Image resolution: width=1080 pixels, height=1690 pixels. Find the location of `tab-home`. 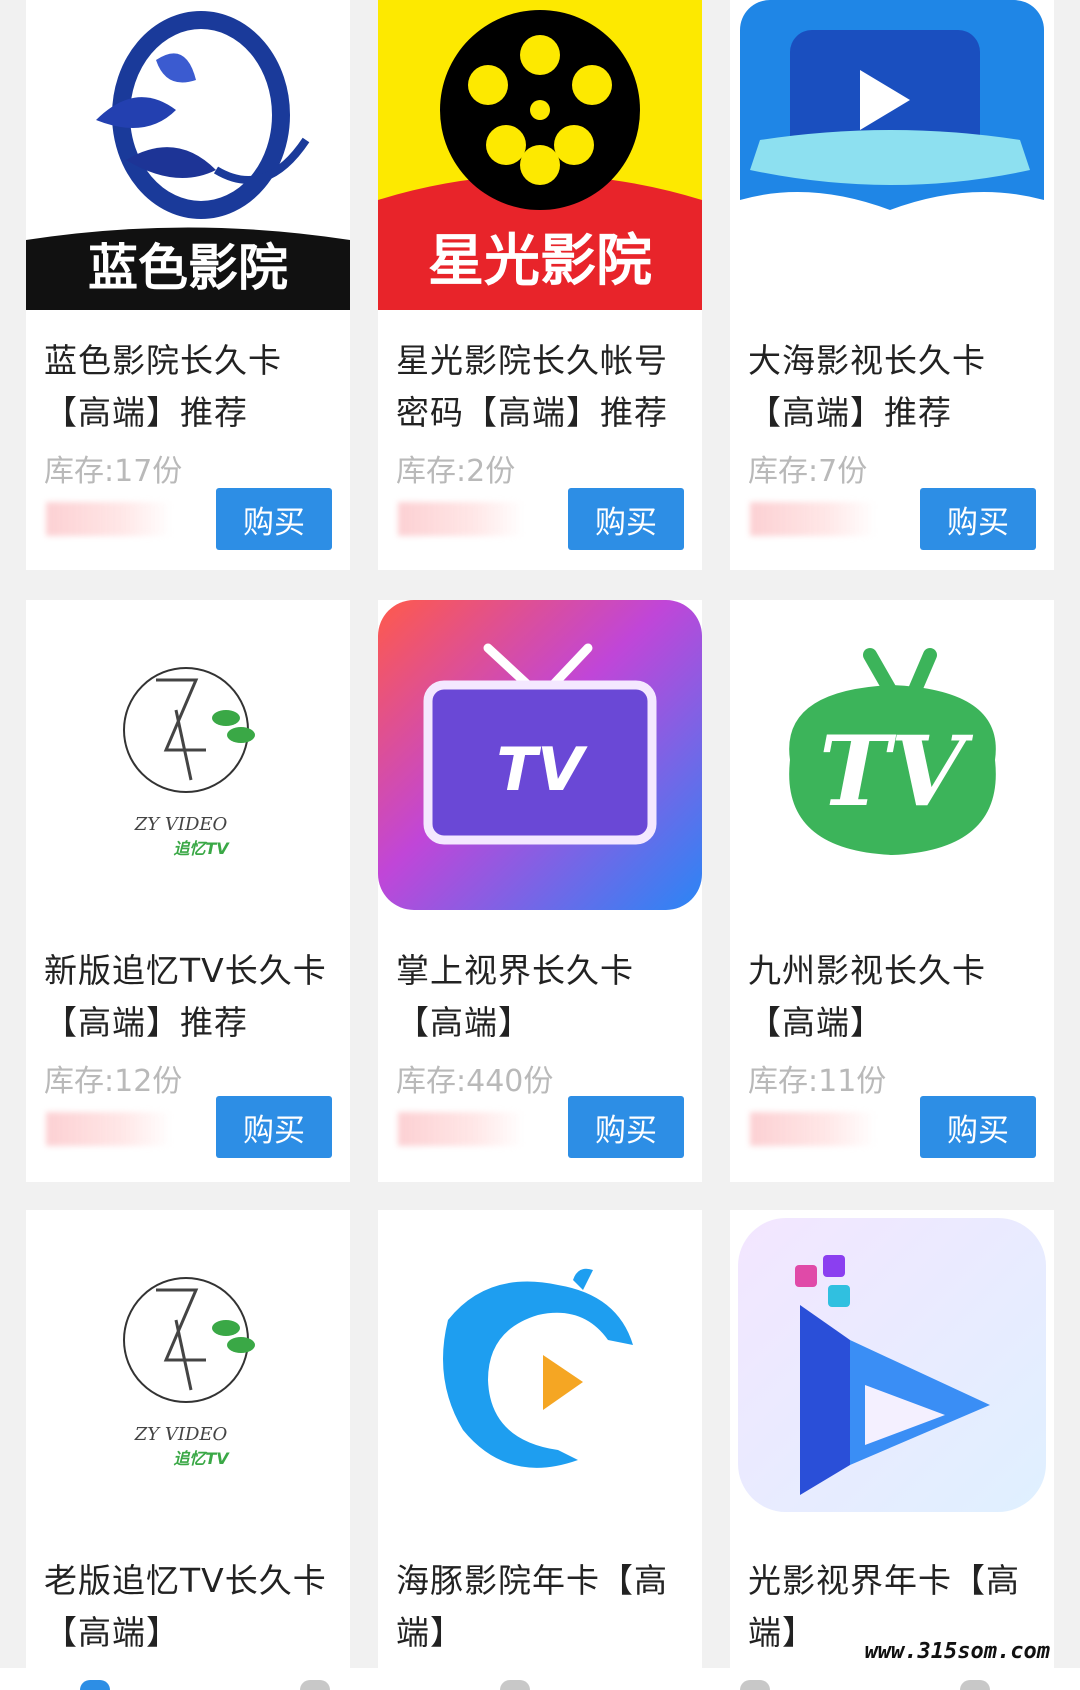

tab-home is located at coordinates (95, 1685).